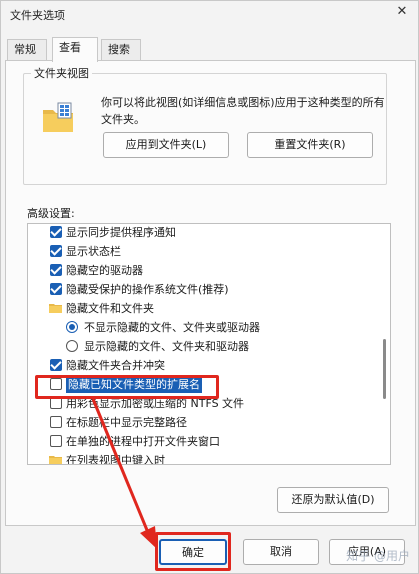  I want to click on tab-search: 搜索, so click(121, 50).